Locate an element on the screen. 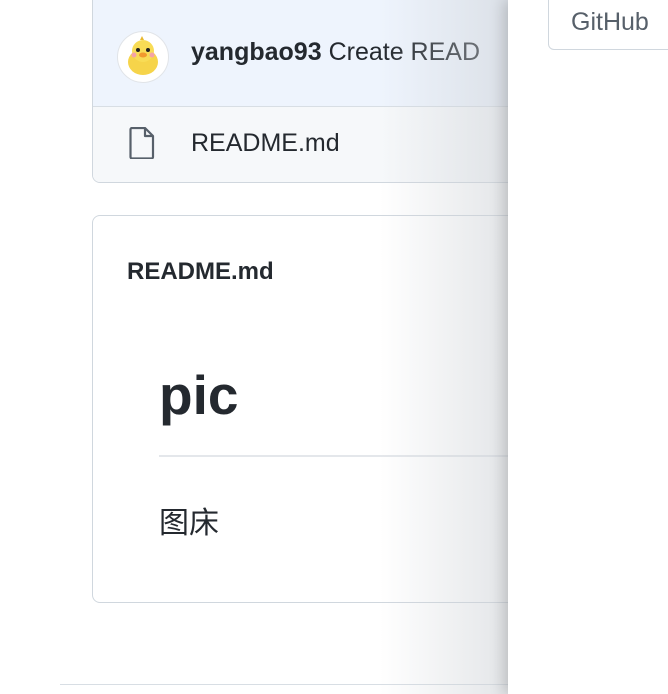 This screenshot has height=694, width=668. avatar is located at coordinates (143, 57).